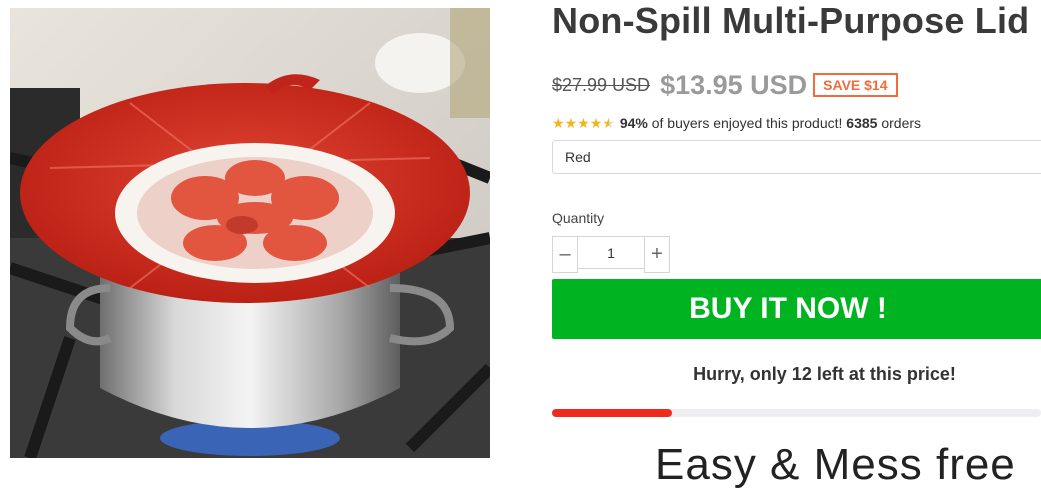 The image size is (1041, 490). Describe the element at coordinates (578, 218) in the screenshot. I see `quantity-label: Quantity` at that location.